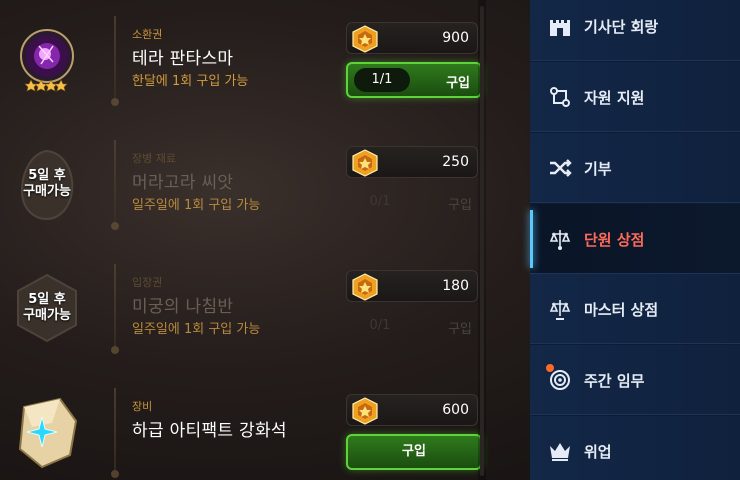 The height and width of the screenshot is (480, 740). Describe the element at coordinates (183, 183) in the screenshot. I see `item-name: 머라고라 씨앗` at that location.